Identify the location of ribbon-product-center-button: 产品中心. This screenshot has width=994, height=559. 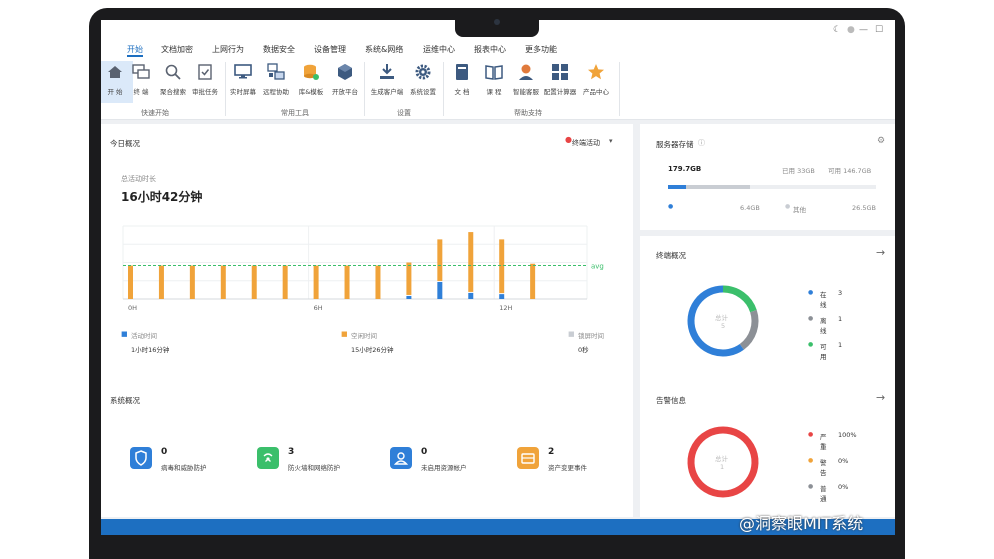
(596, 82).